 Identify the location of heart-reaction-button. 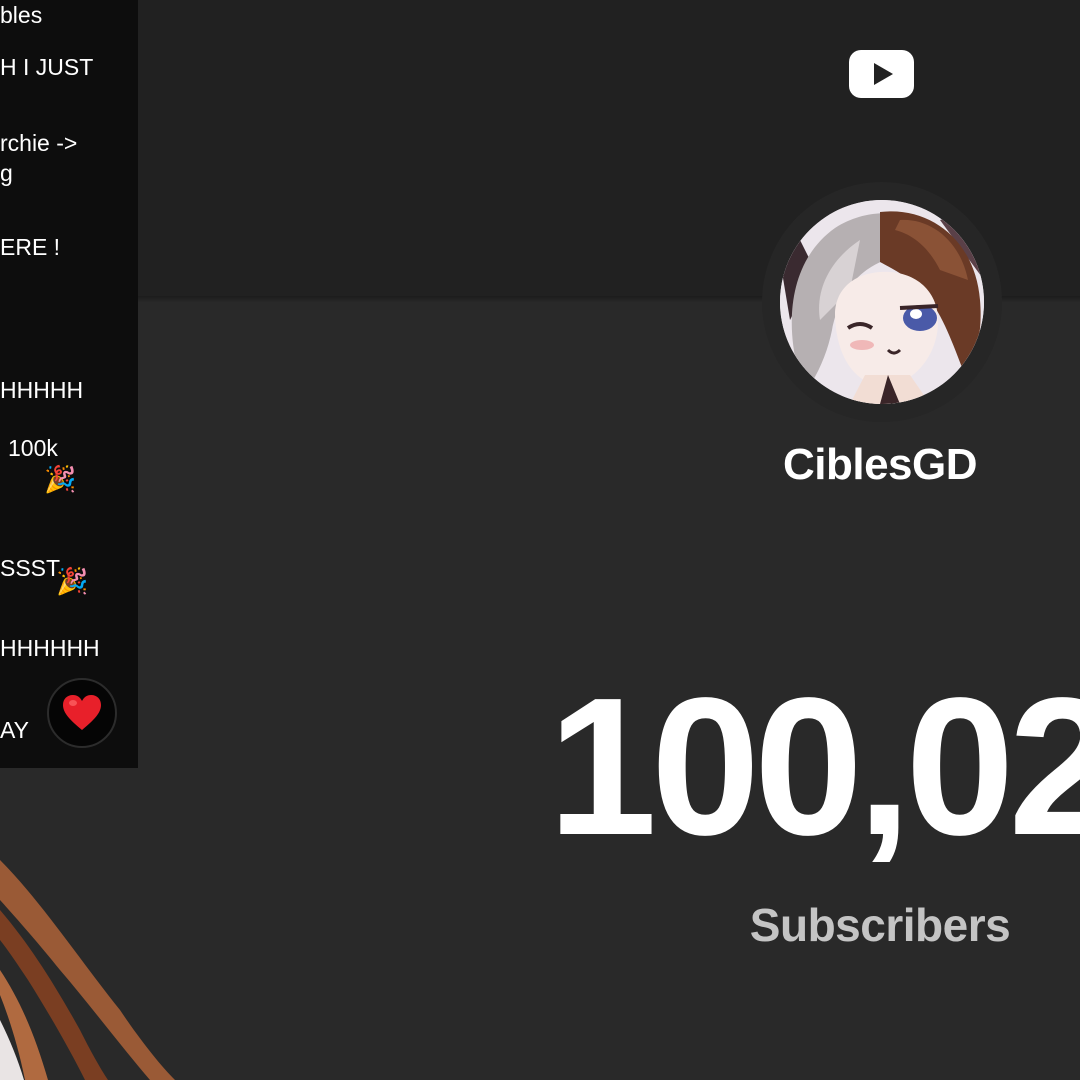
(82, 713).